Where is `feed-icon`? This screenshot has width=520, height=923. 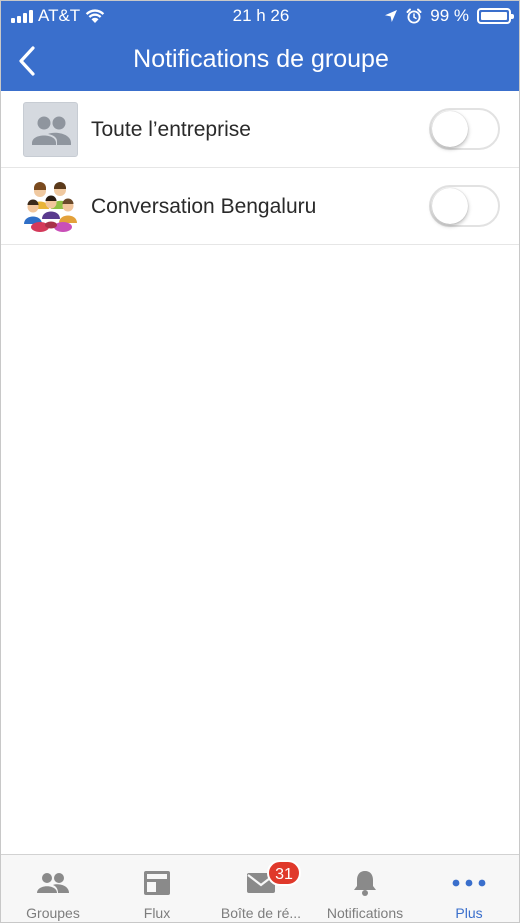 feed-icon is located at coordinates (157, 883).